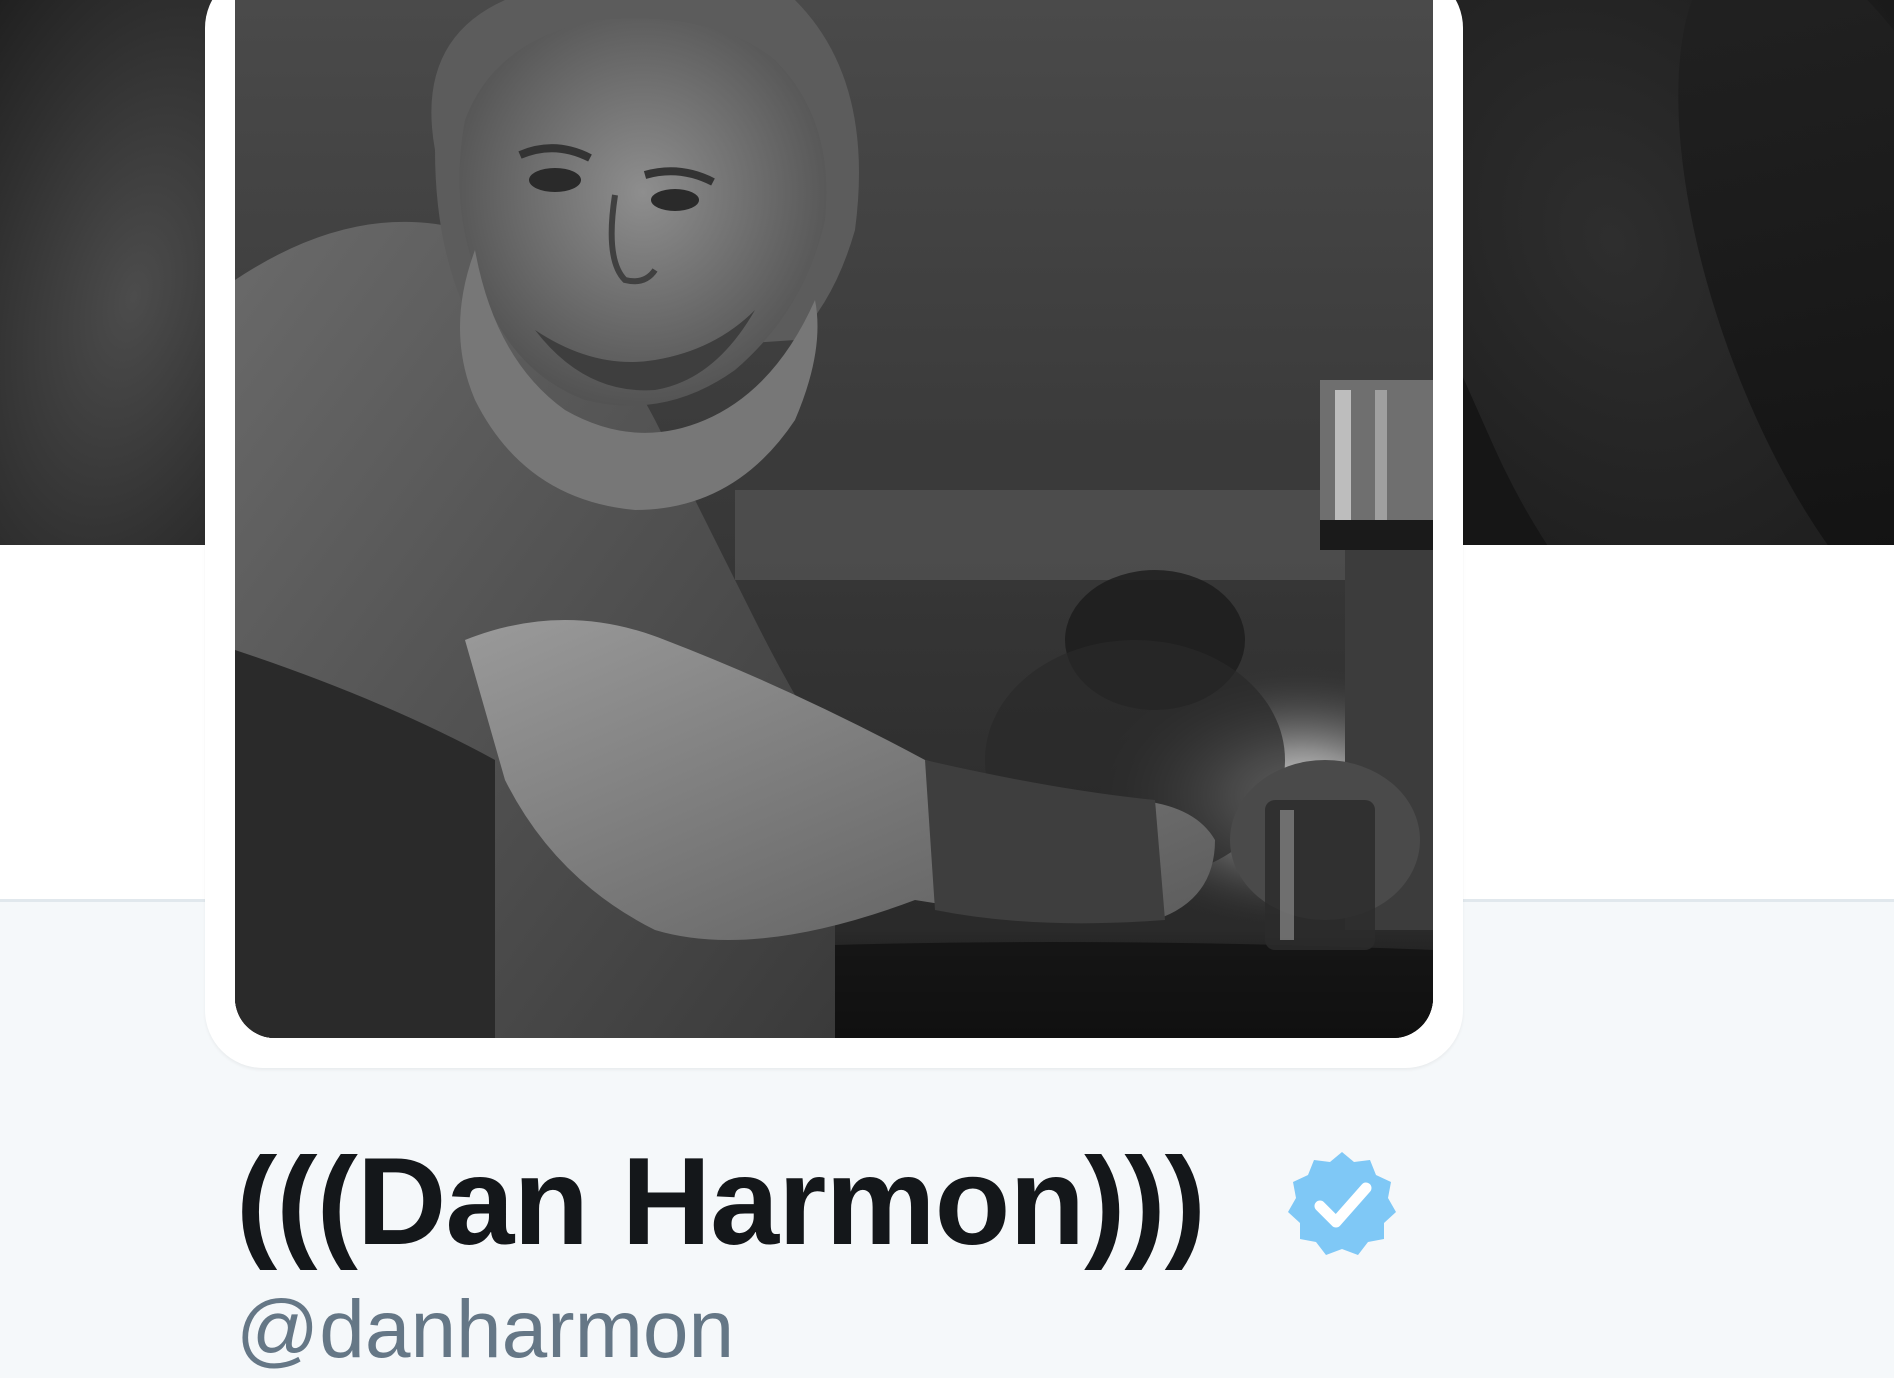  I want to click on screen-name: @danharmon, so click(485, 1330).